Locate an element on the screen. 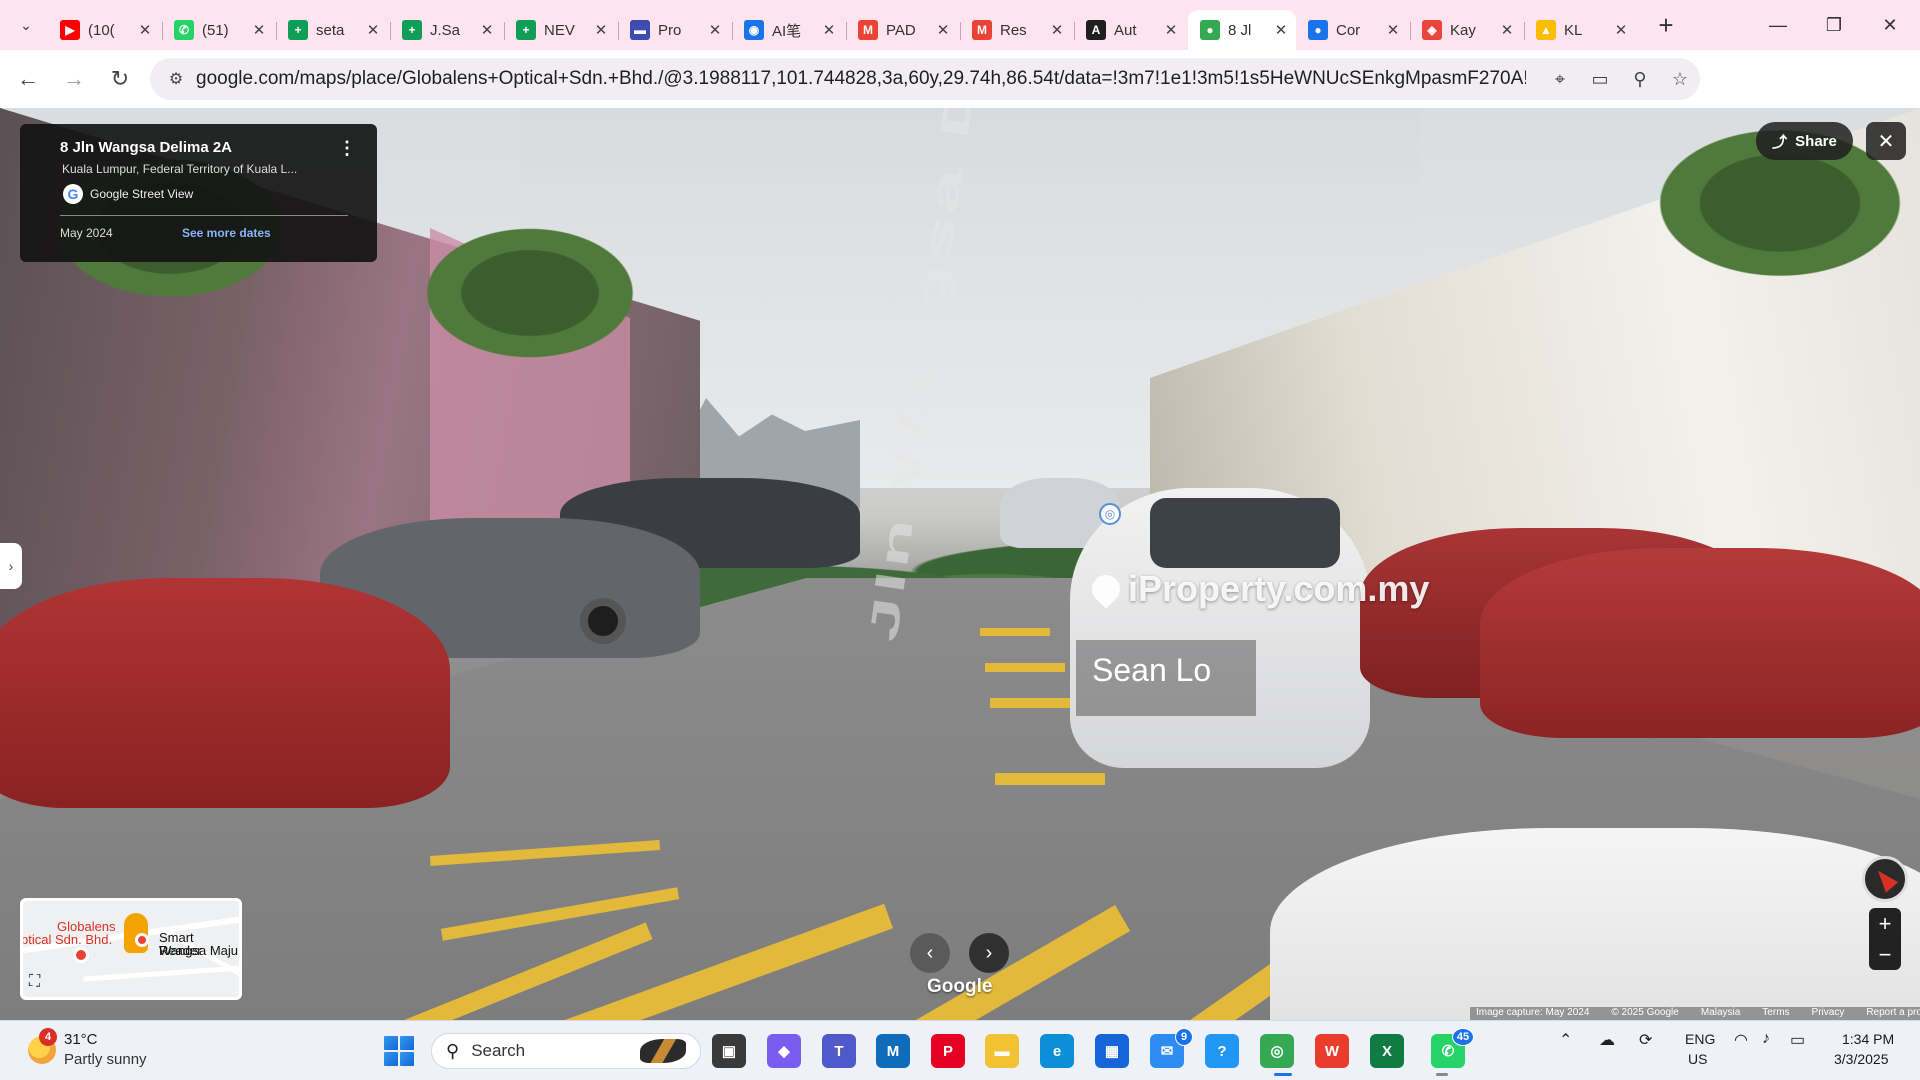 The width and height of the screenshot is (1920, 1080). tab-title: Res is located at coordinates (1013, 30).